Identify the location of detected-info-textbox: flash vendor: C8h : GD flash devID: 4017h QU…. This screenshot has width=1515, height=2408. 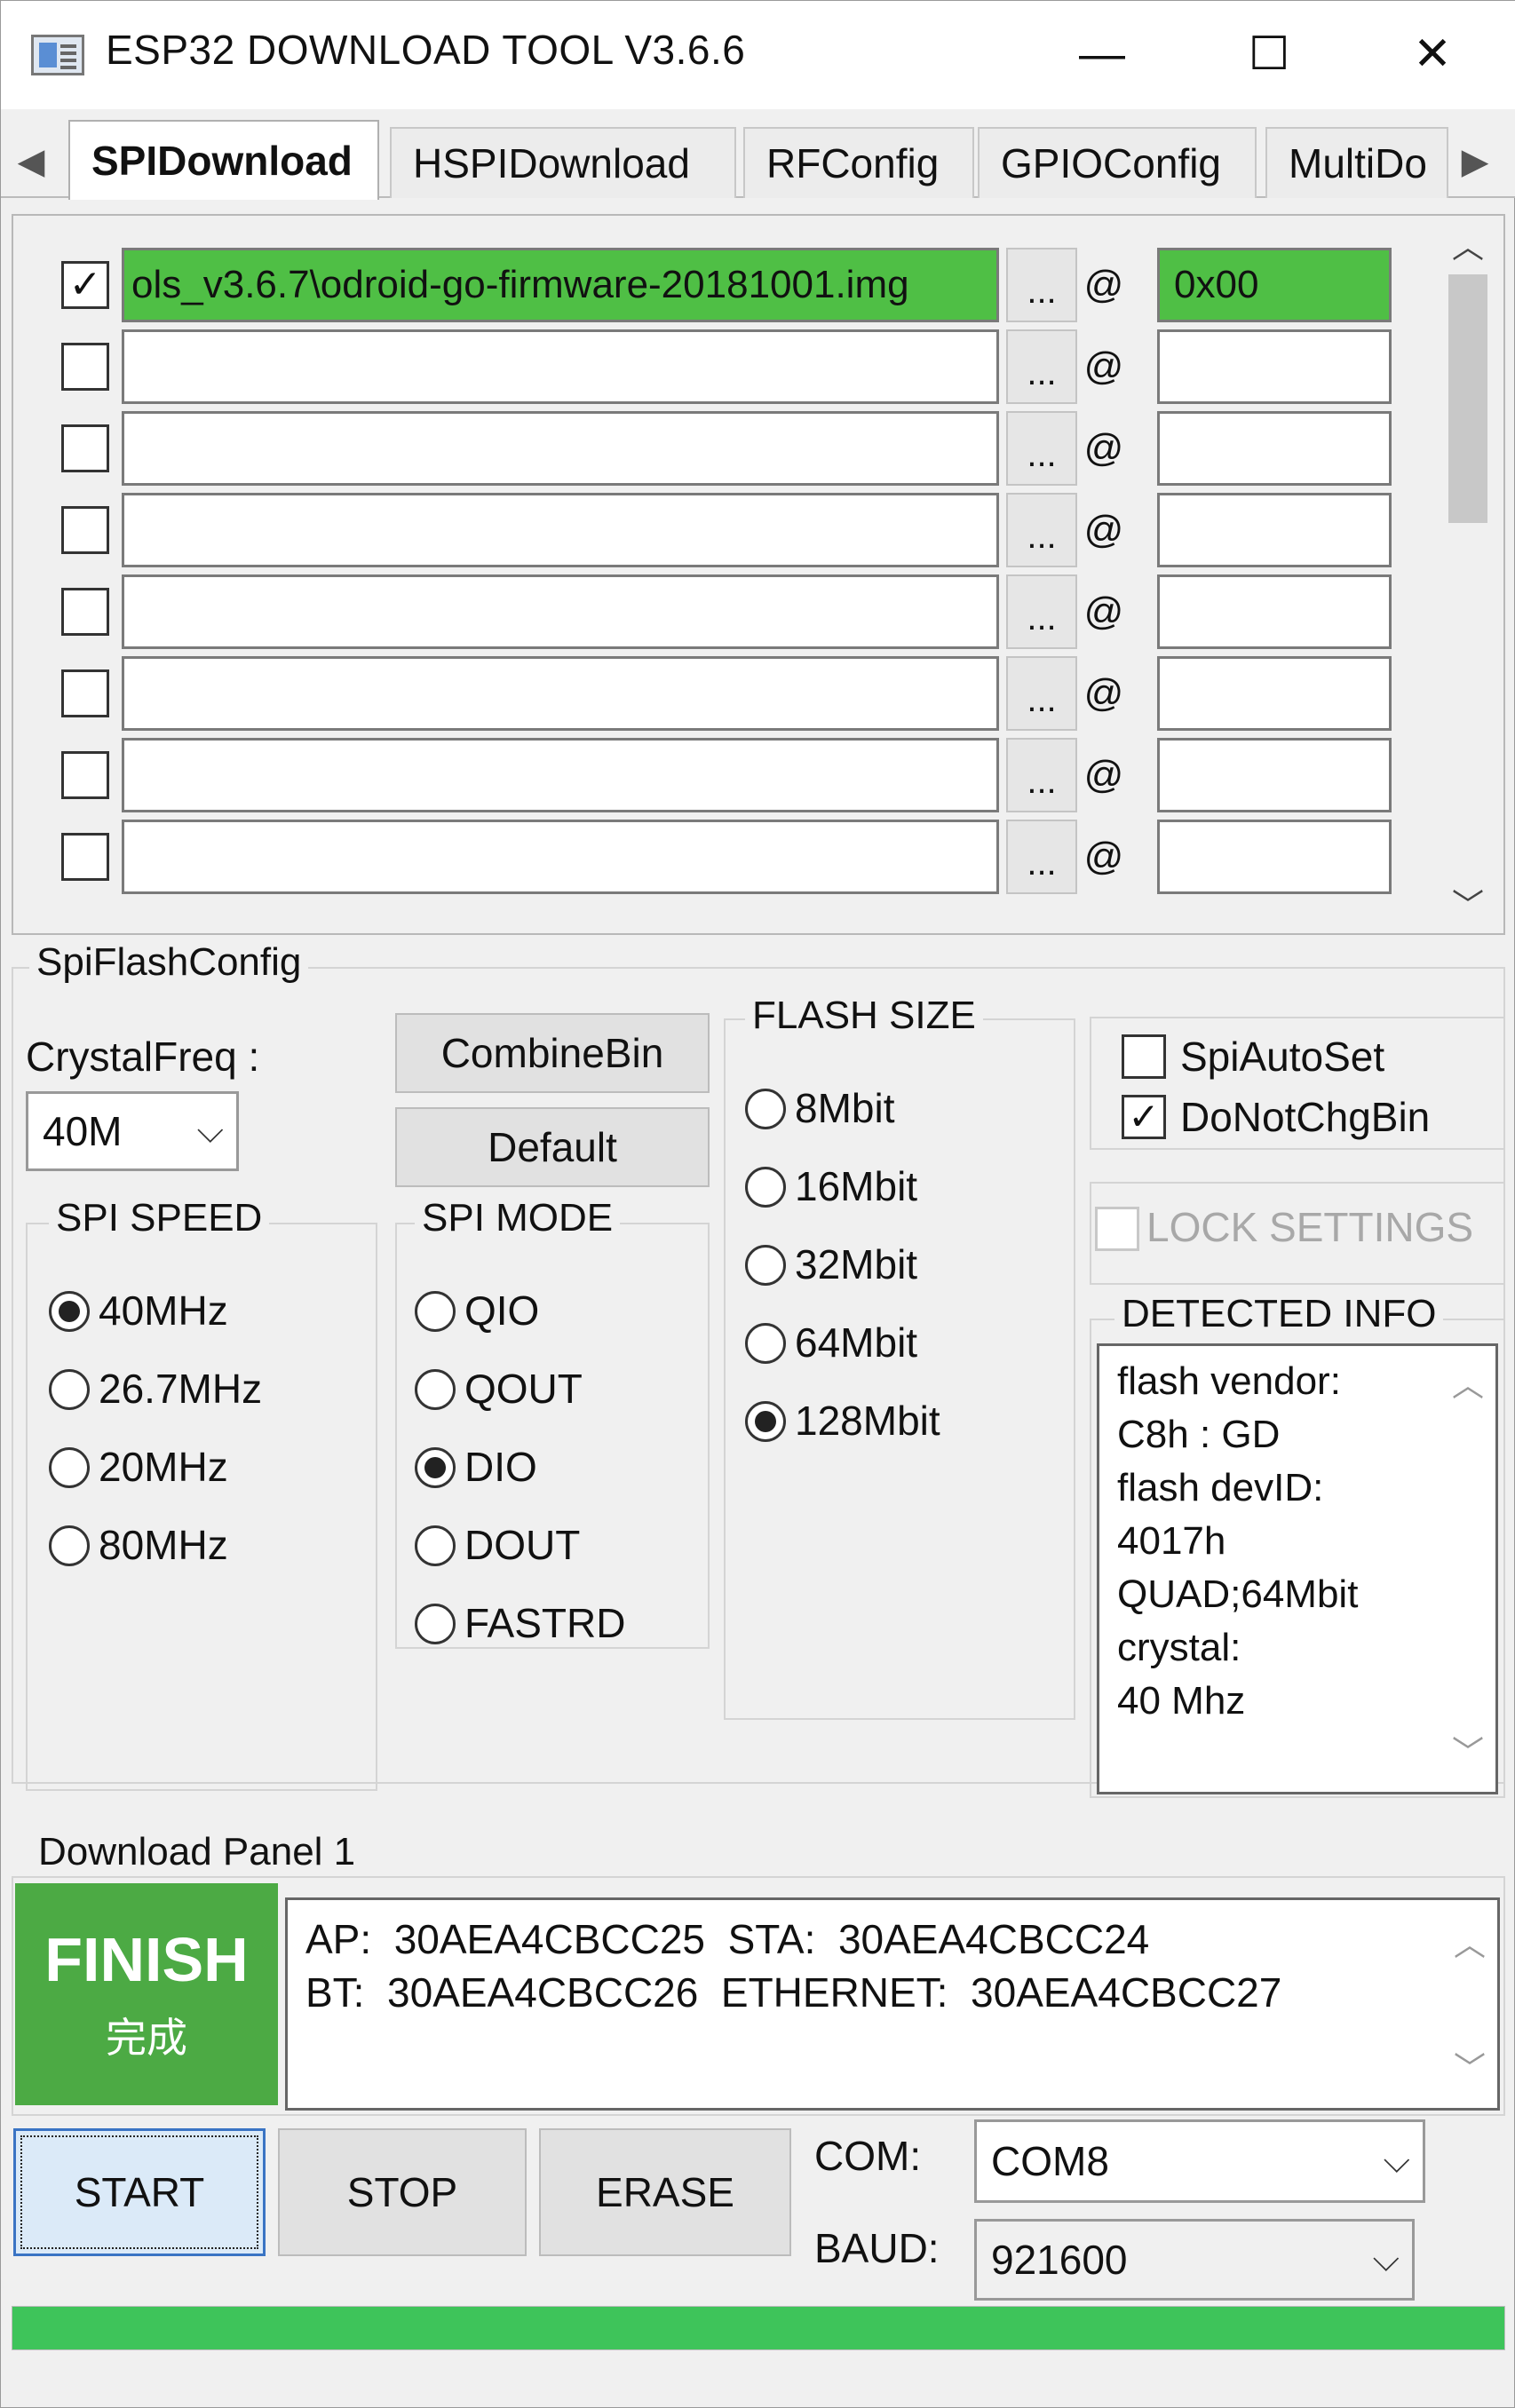
(1298, 1568).